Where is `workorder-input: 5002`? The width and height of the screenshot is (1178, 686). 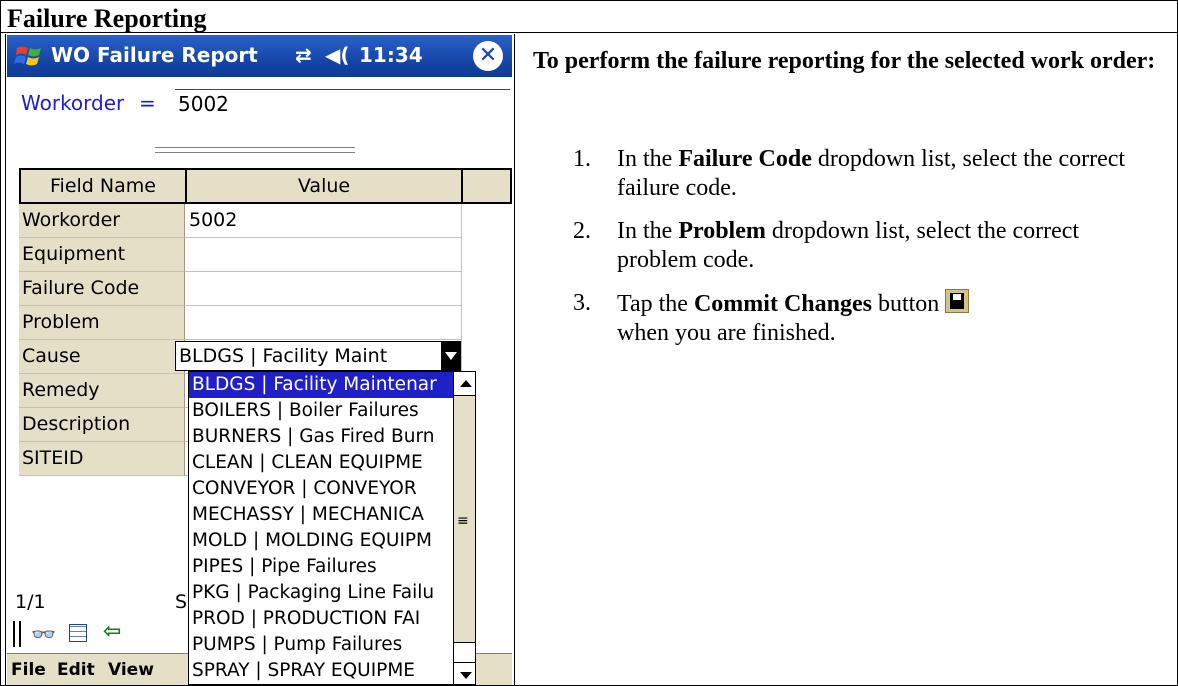 workorder-input: 5002 is located at coordinates (342, 105).